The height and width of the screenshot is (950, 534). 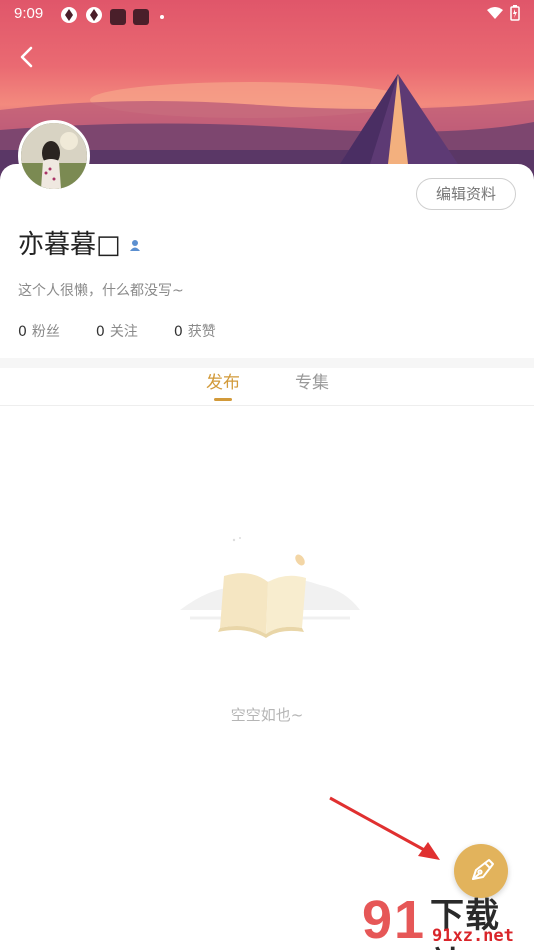 I want to click on open-book-icon, so click(x=270, y=587).